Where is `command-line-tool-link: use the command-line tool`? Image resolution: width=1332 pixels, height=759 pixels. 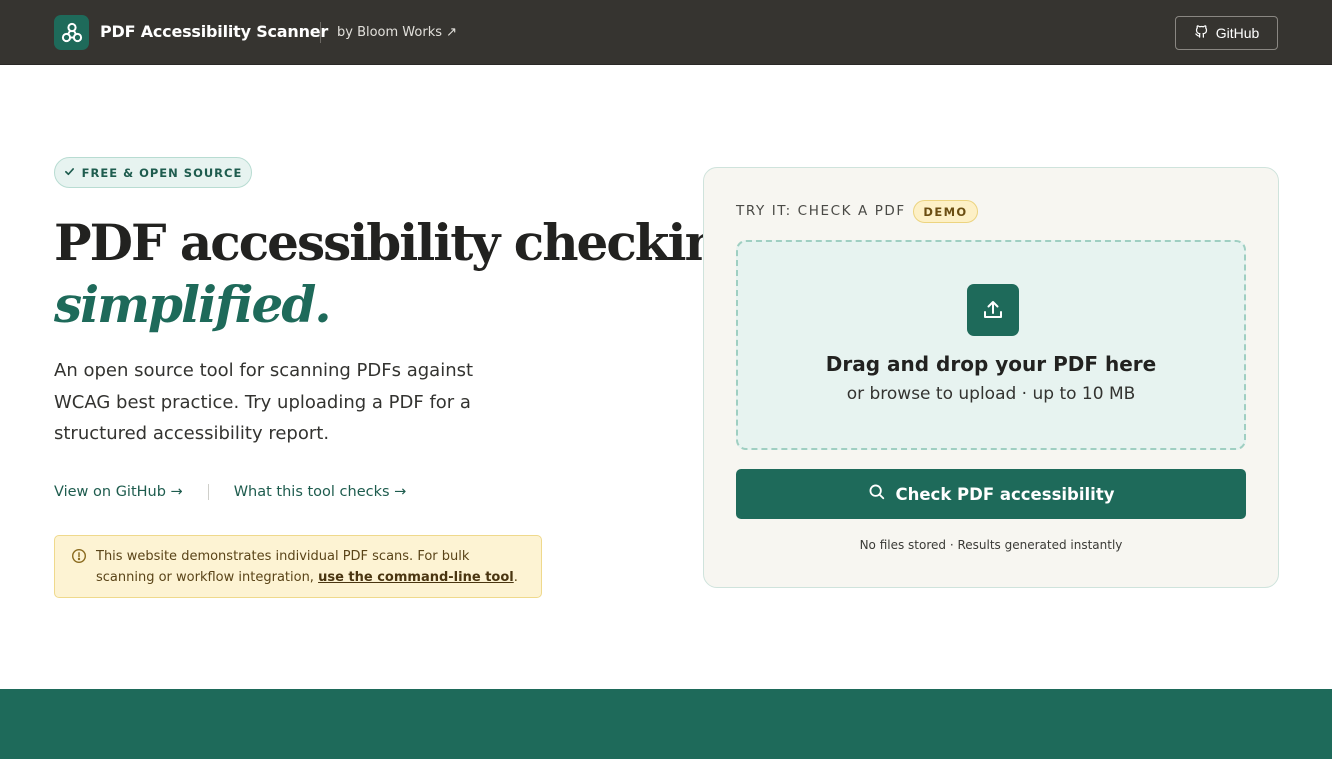
command-line-tool-link: use the command-line tool is located at coordinates (416, 577).